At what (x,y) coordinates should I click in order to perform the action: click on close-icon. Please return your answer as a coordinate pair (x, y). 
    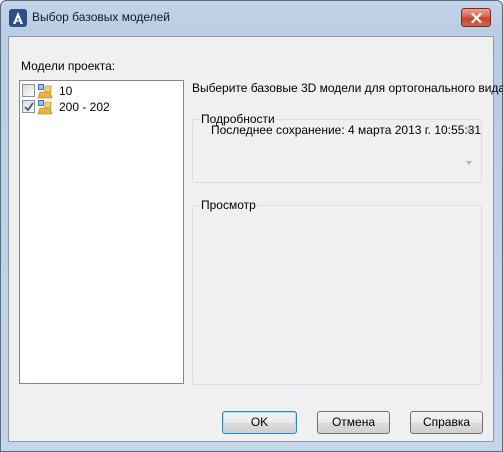
    Looking at the image, I should click on (476, 18).